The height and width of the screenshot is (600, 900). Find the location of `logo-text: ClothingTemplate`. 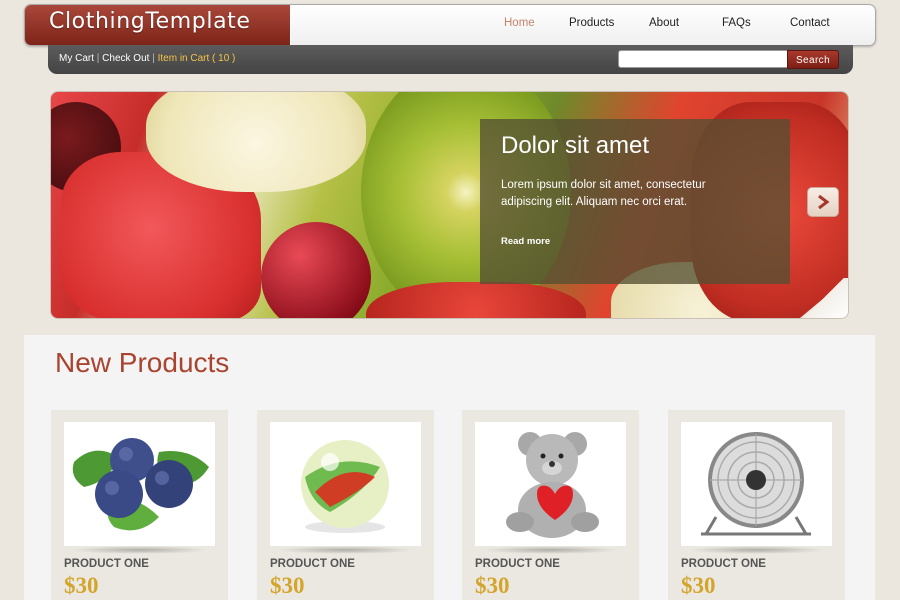

logo-text: ClothingTemplate is located at coordinates (150, 21).